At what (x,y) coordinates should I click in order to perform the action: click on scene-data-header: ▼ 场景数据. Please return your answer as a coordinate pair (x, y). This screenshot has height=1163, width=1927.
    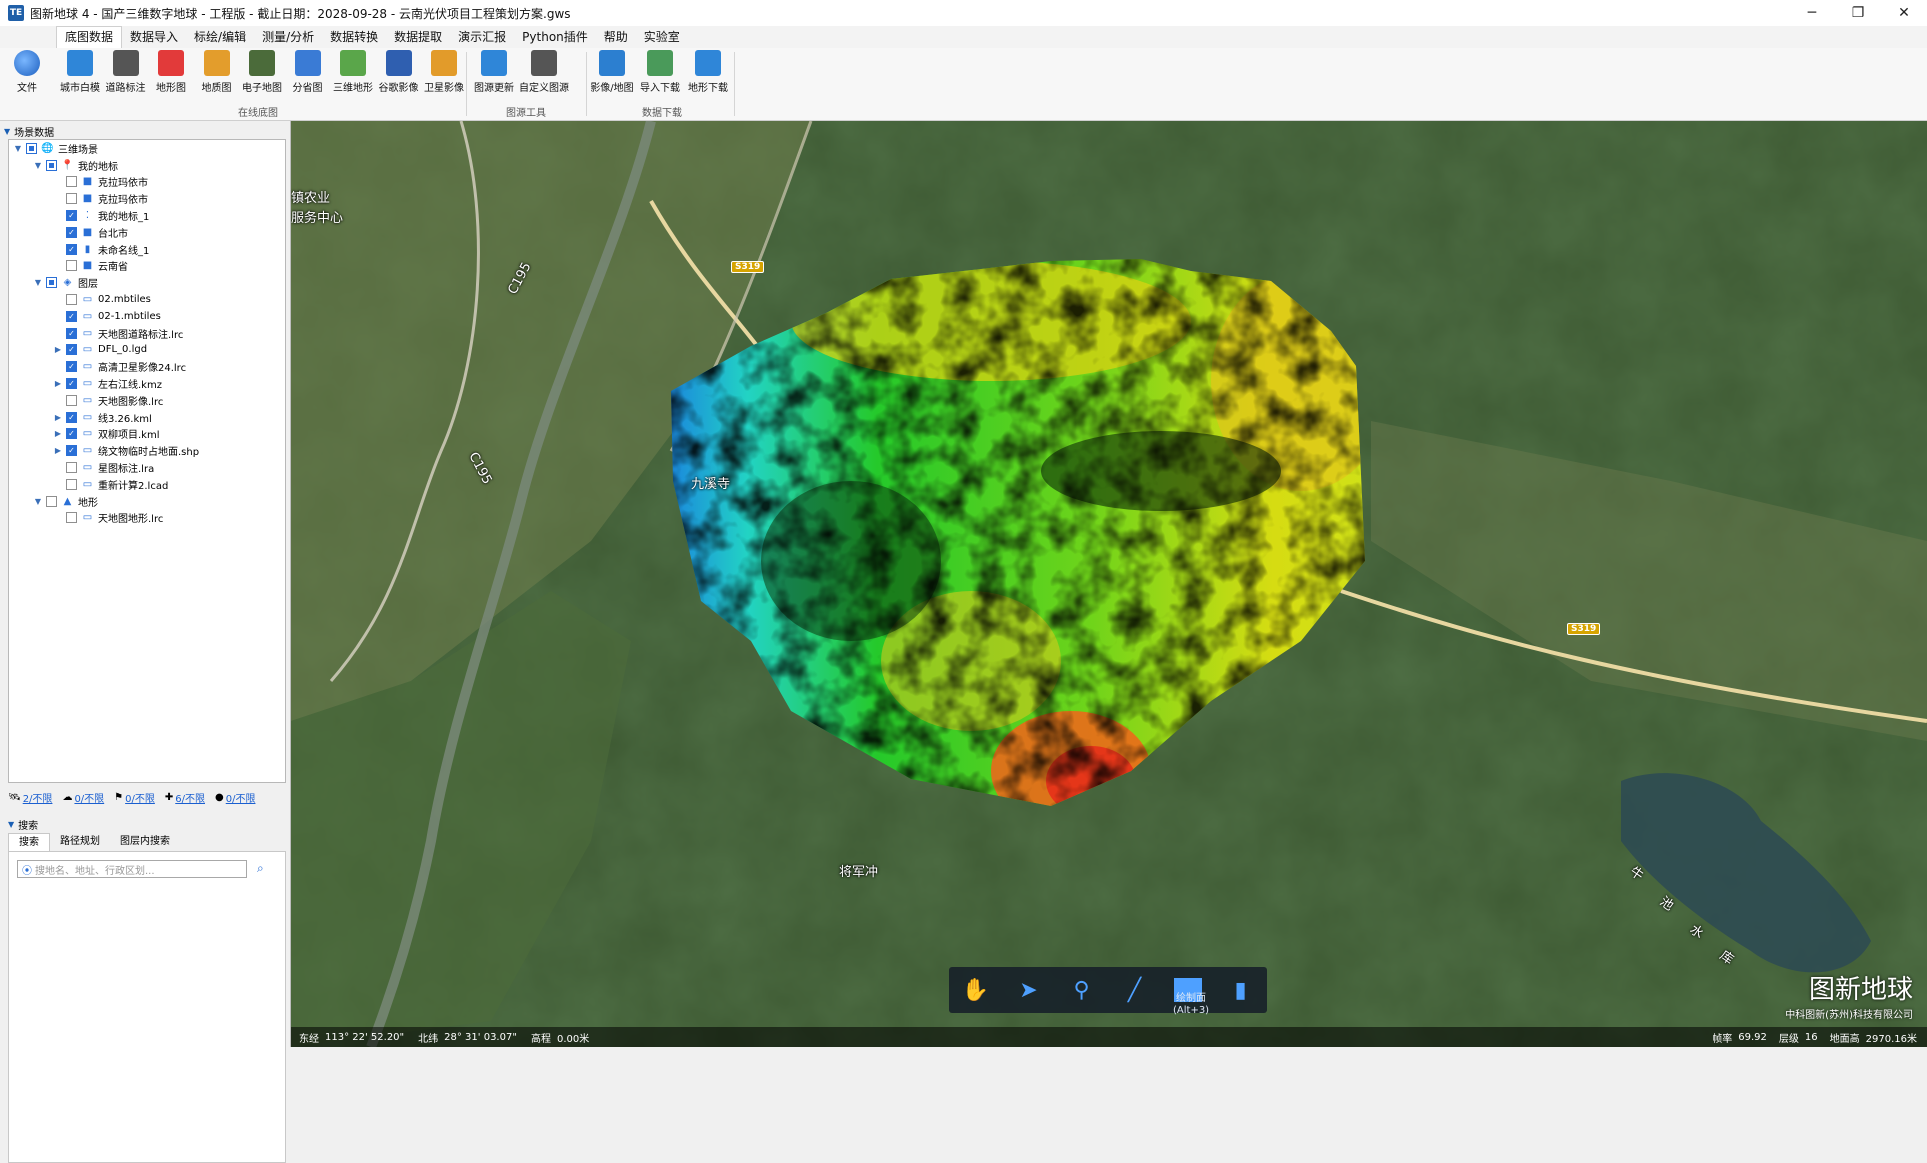
    Looking at the image, I should click on (145, 130).